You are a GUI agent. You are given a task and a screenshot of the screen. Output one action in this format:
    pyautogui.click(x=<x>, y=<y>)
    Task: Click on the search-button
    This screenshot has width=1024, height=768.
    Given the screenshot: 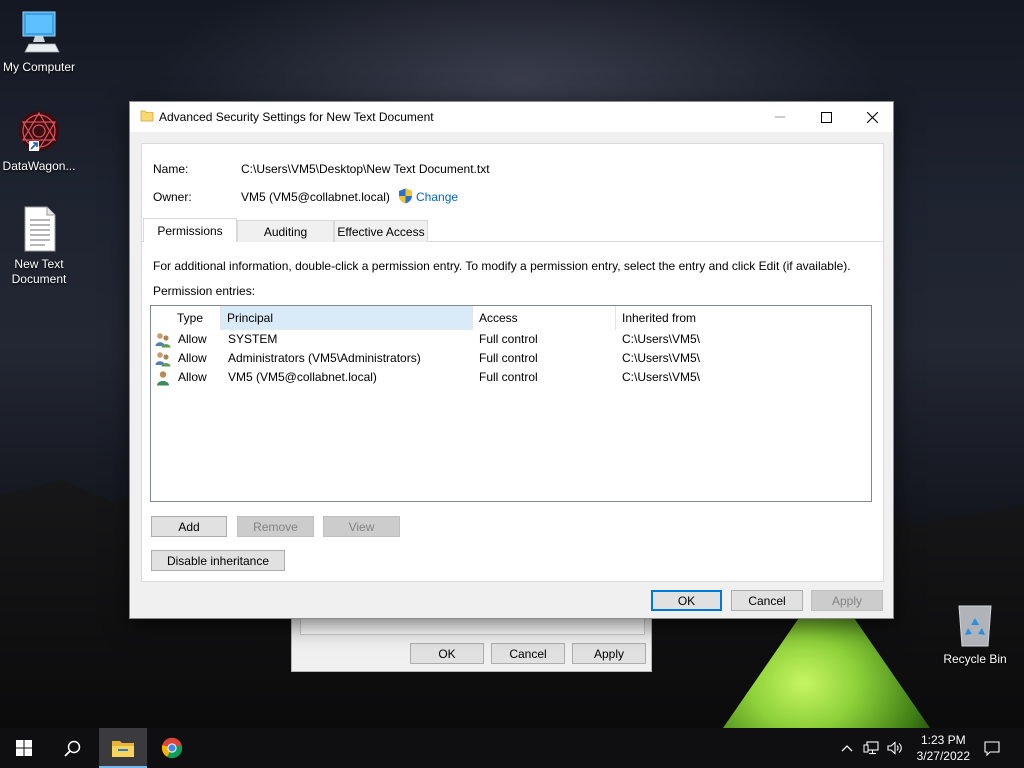 What is the action you would take?
    pyautogui.click(x=72, y=748)
    